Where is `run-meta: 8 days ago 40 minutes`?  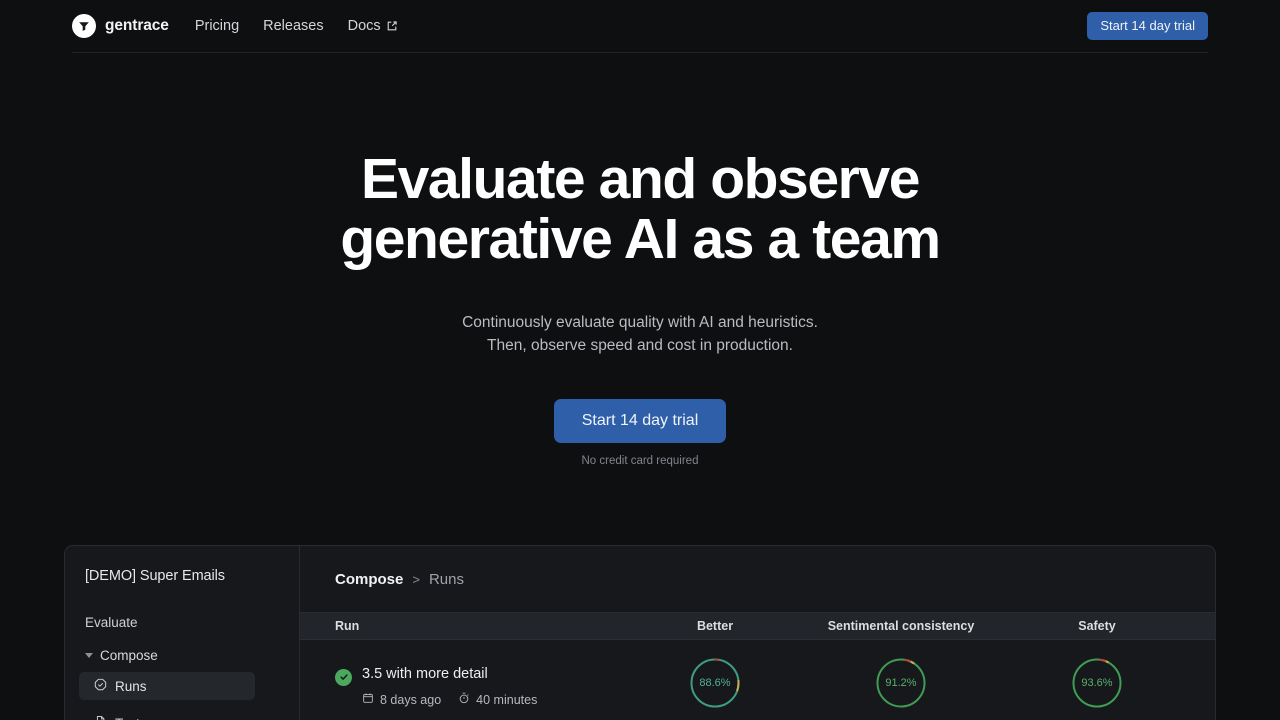 run-meta: 8 days ago 40 minutes is located at coordinates (449, 699).